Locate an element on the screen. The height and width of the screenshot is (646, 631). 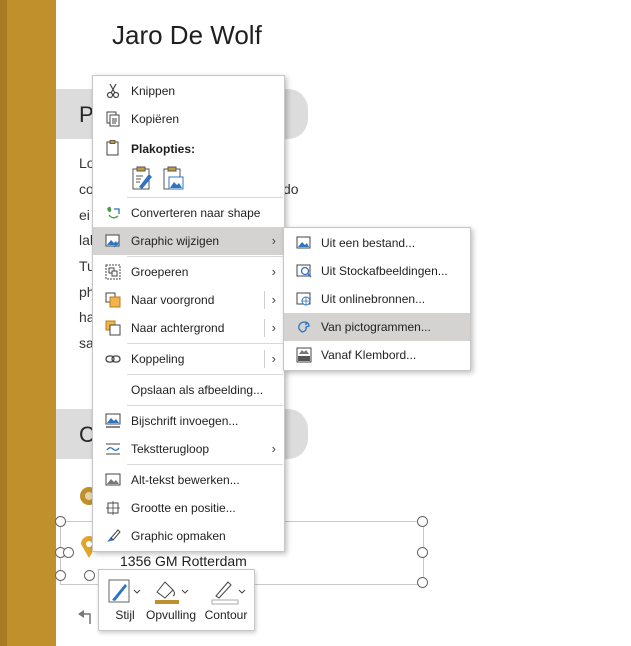
format-graphic-icon is located at coordinates (114, 535).